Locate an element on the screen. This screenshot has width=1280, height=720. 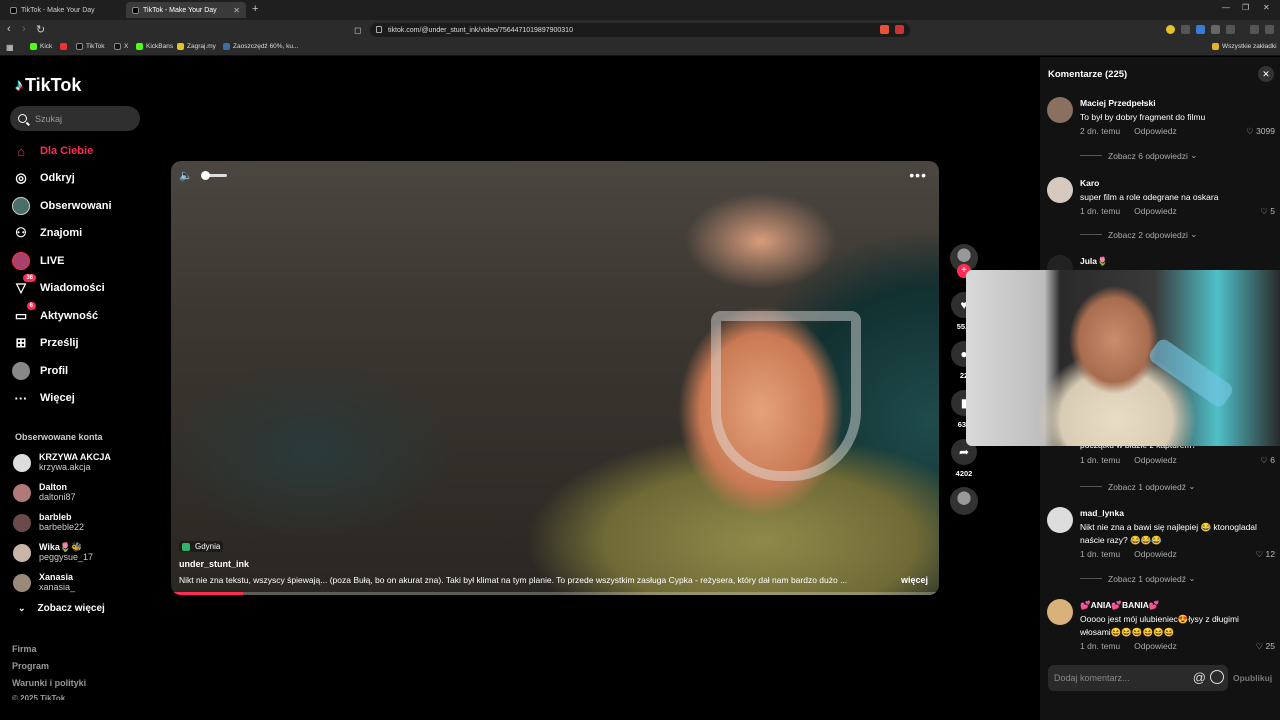
volume-icon: 🔈 is located at coordinates (186, 175).